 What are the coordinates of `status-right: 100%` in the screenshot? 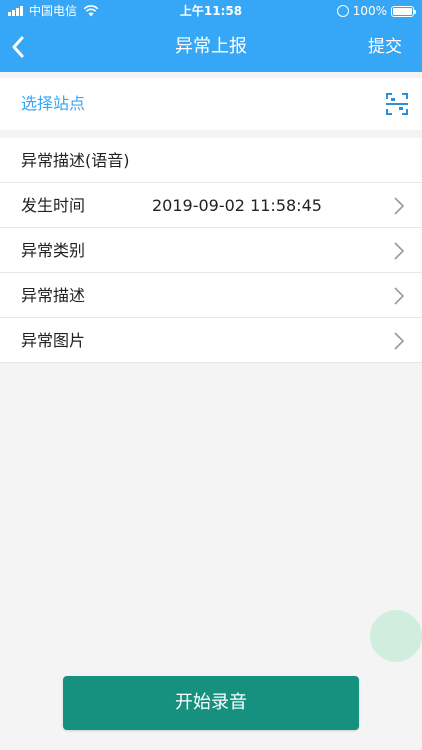 It's located at (376, 11).